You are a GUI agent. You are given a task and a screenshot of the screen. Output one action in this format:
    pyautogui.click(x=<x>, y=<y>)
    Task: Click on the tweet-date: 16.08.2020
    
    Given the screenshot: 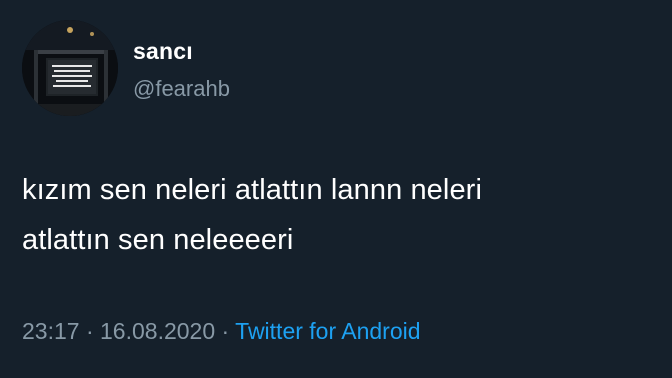 What is the action you would take?
    pyautogui.click(x=157, y=331)
    